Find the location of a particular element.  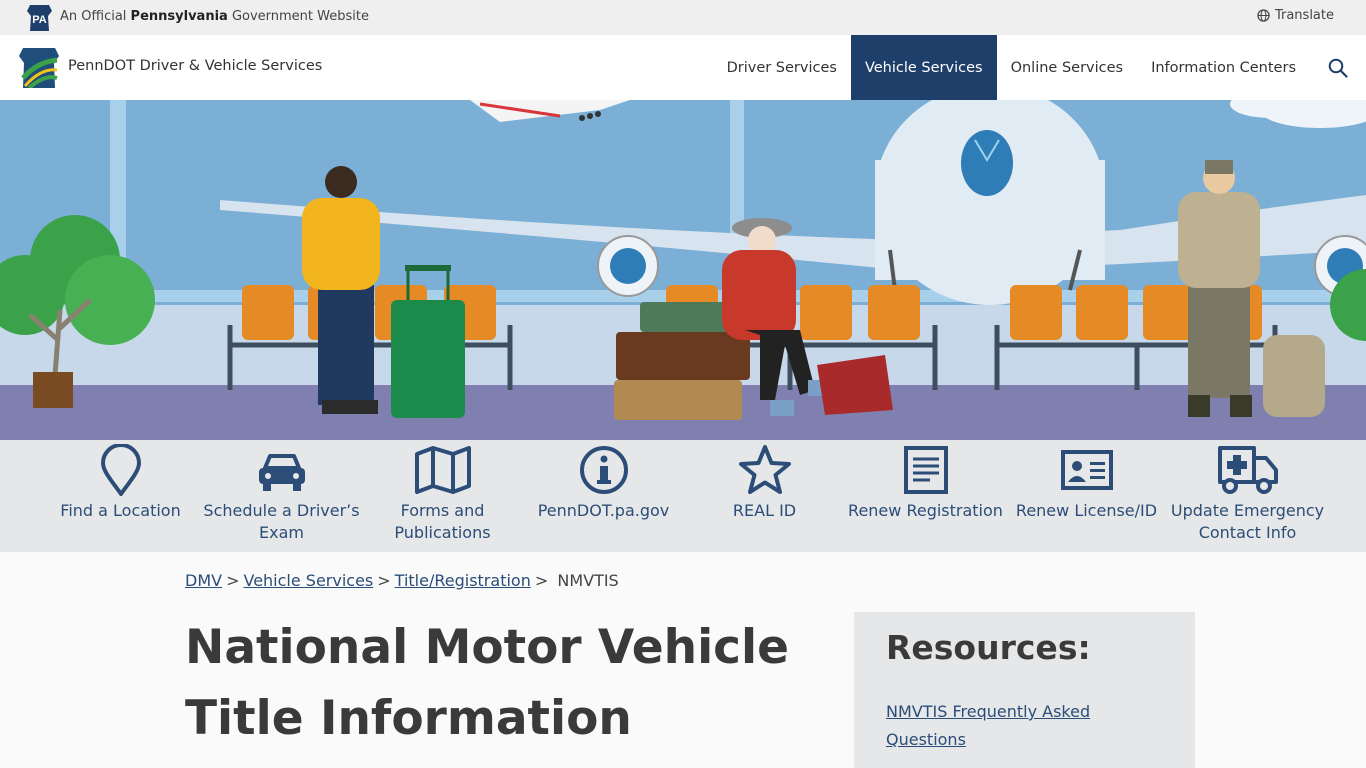

quick-link-label: Find a Location is located at coordinates (120, 510).